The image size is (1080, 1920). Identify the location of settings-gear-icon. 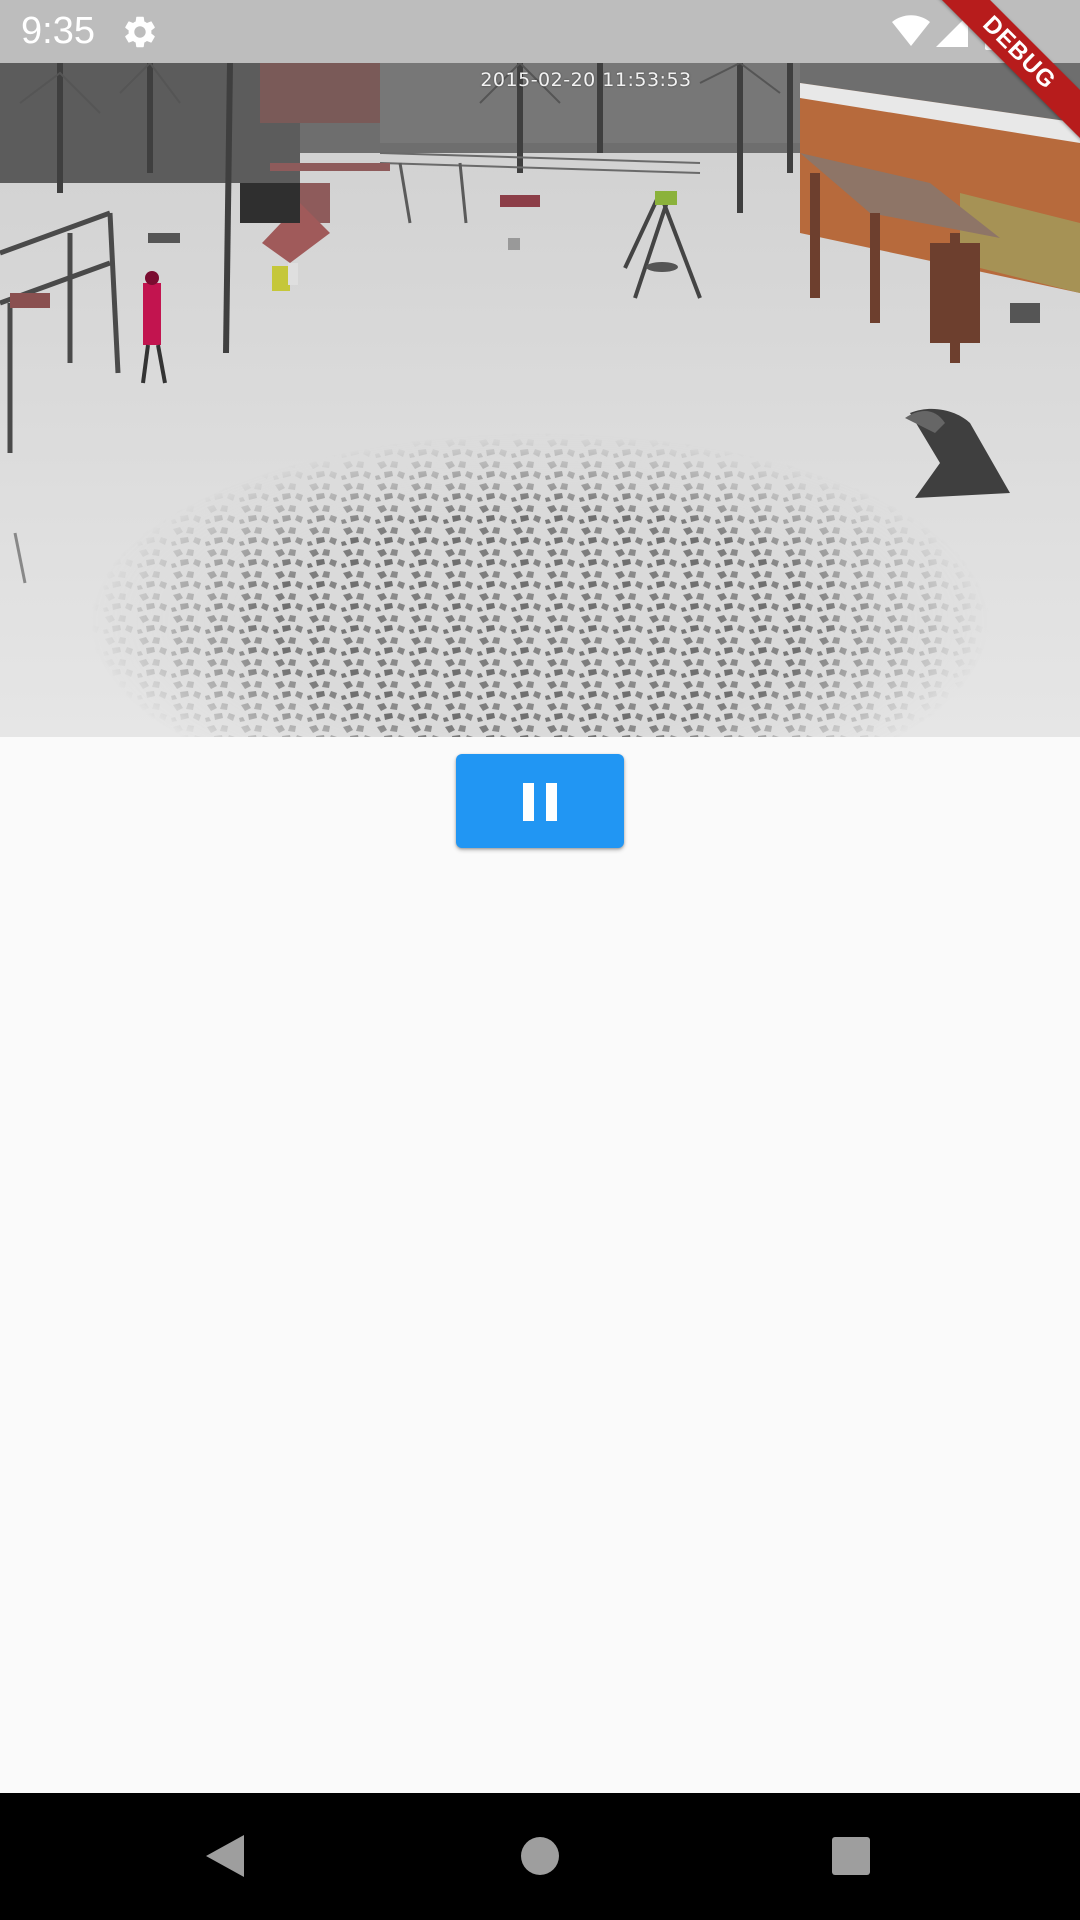
(140, 32).